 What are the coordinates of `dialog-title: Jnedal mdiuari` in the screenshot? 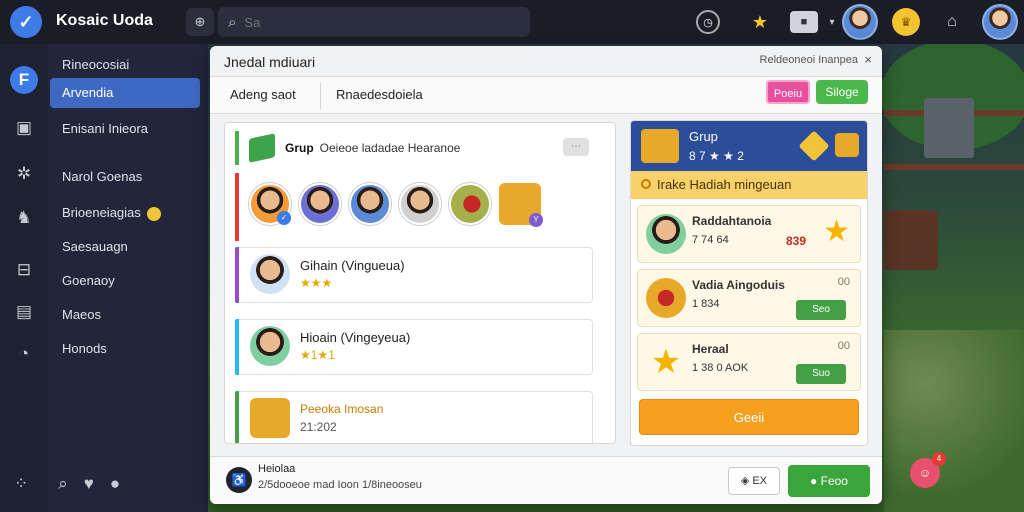 It's located at (270, 62).